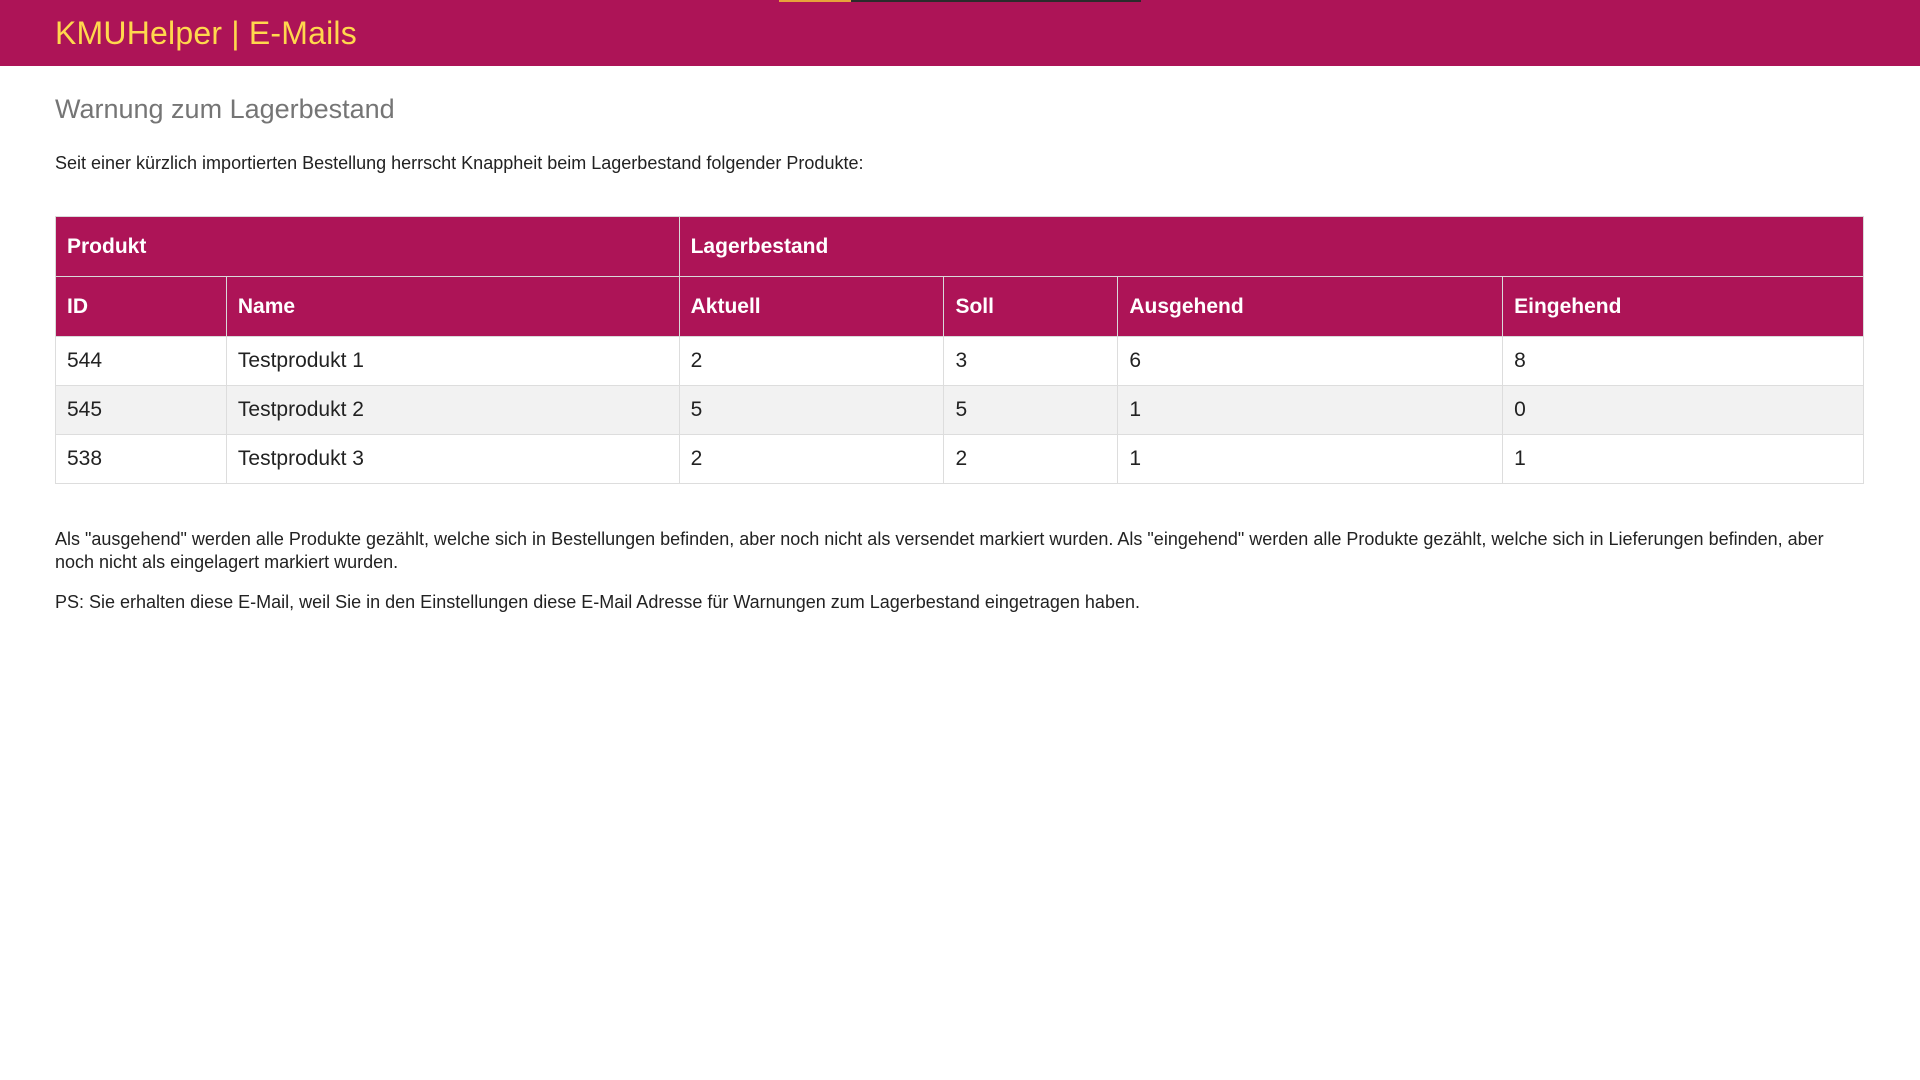 Image resolution: width=1920 pixels, height=1080 pixels. What do you see at coordinates (1310, 306) in the screenshot?
I see `column-header-outgoing: Ausgehend` at bounding box center [1310, 306].